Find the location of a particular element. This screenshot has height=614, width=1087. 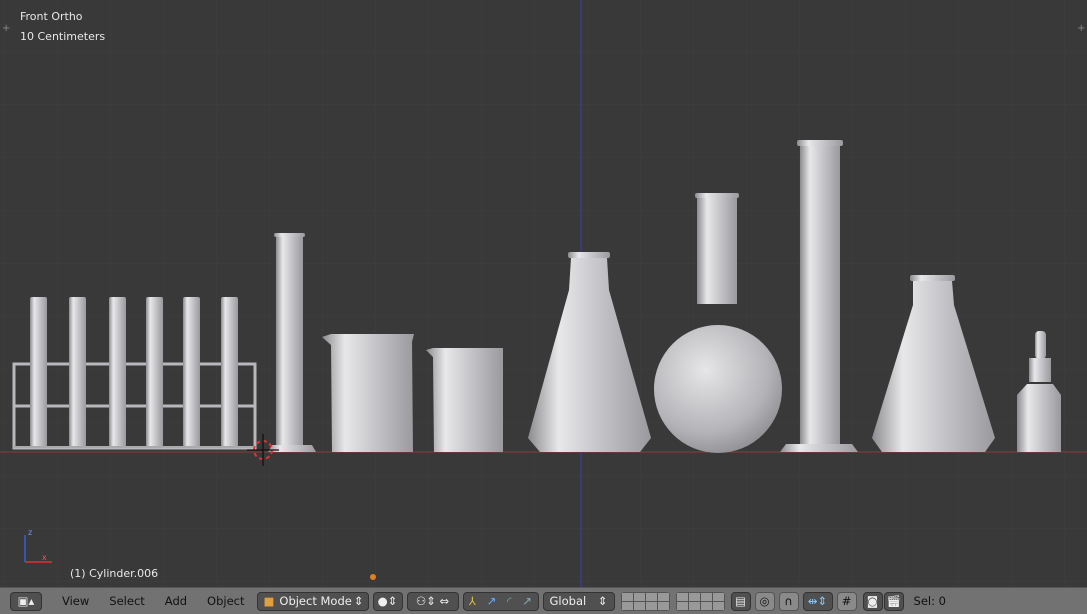

lock-layers-button: ▤ is located at coordinates (740, 601).